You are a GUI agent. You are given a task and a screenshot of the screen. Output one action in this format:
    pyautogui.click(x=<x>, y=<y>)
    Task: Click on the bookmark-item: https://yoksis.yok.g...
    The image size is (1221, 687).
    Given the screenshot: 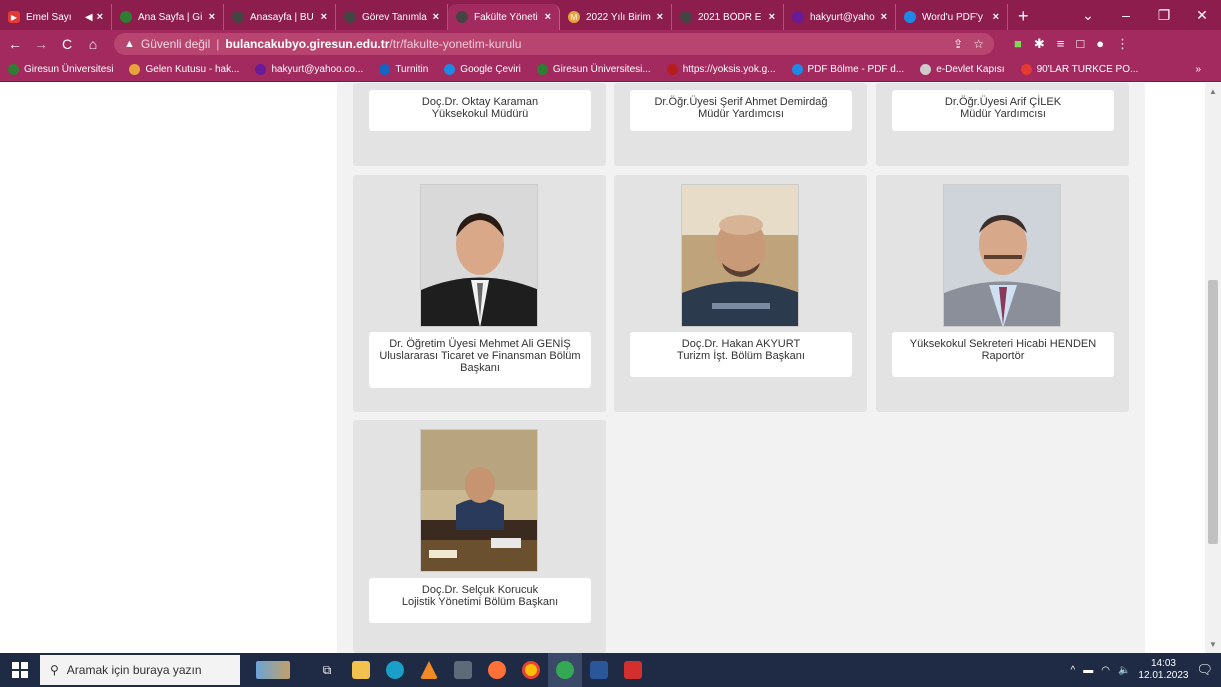 What is the action you would take?
    pyautogui.click(x=721, y=69)
    